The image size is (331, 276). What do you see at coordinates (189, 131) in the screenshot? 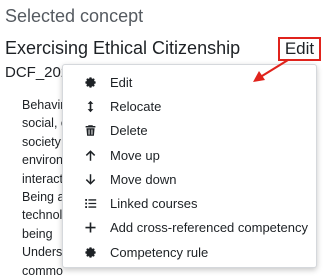
I see `menu-item-delete: Delete` at bounding box center [189, 131].